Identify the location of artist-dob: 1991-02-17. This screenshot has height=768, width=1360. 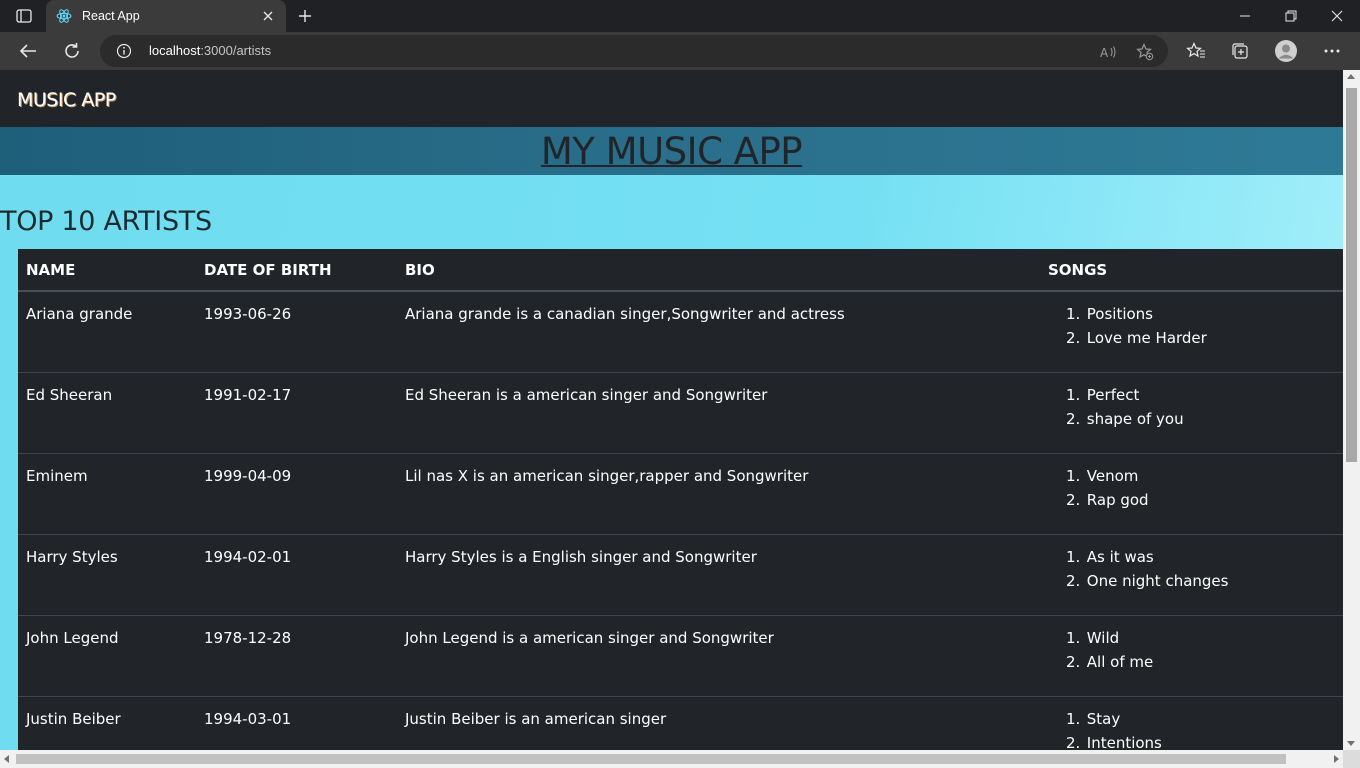
(296, 413).